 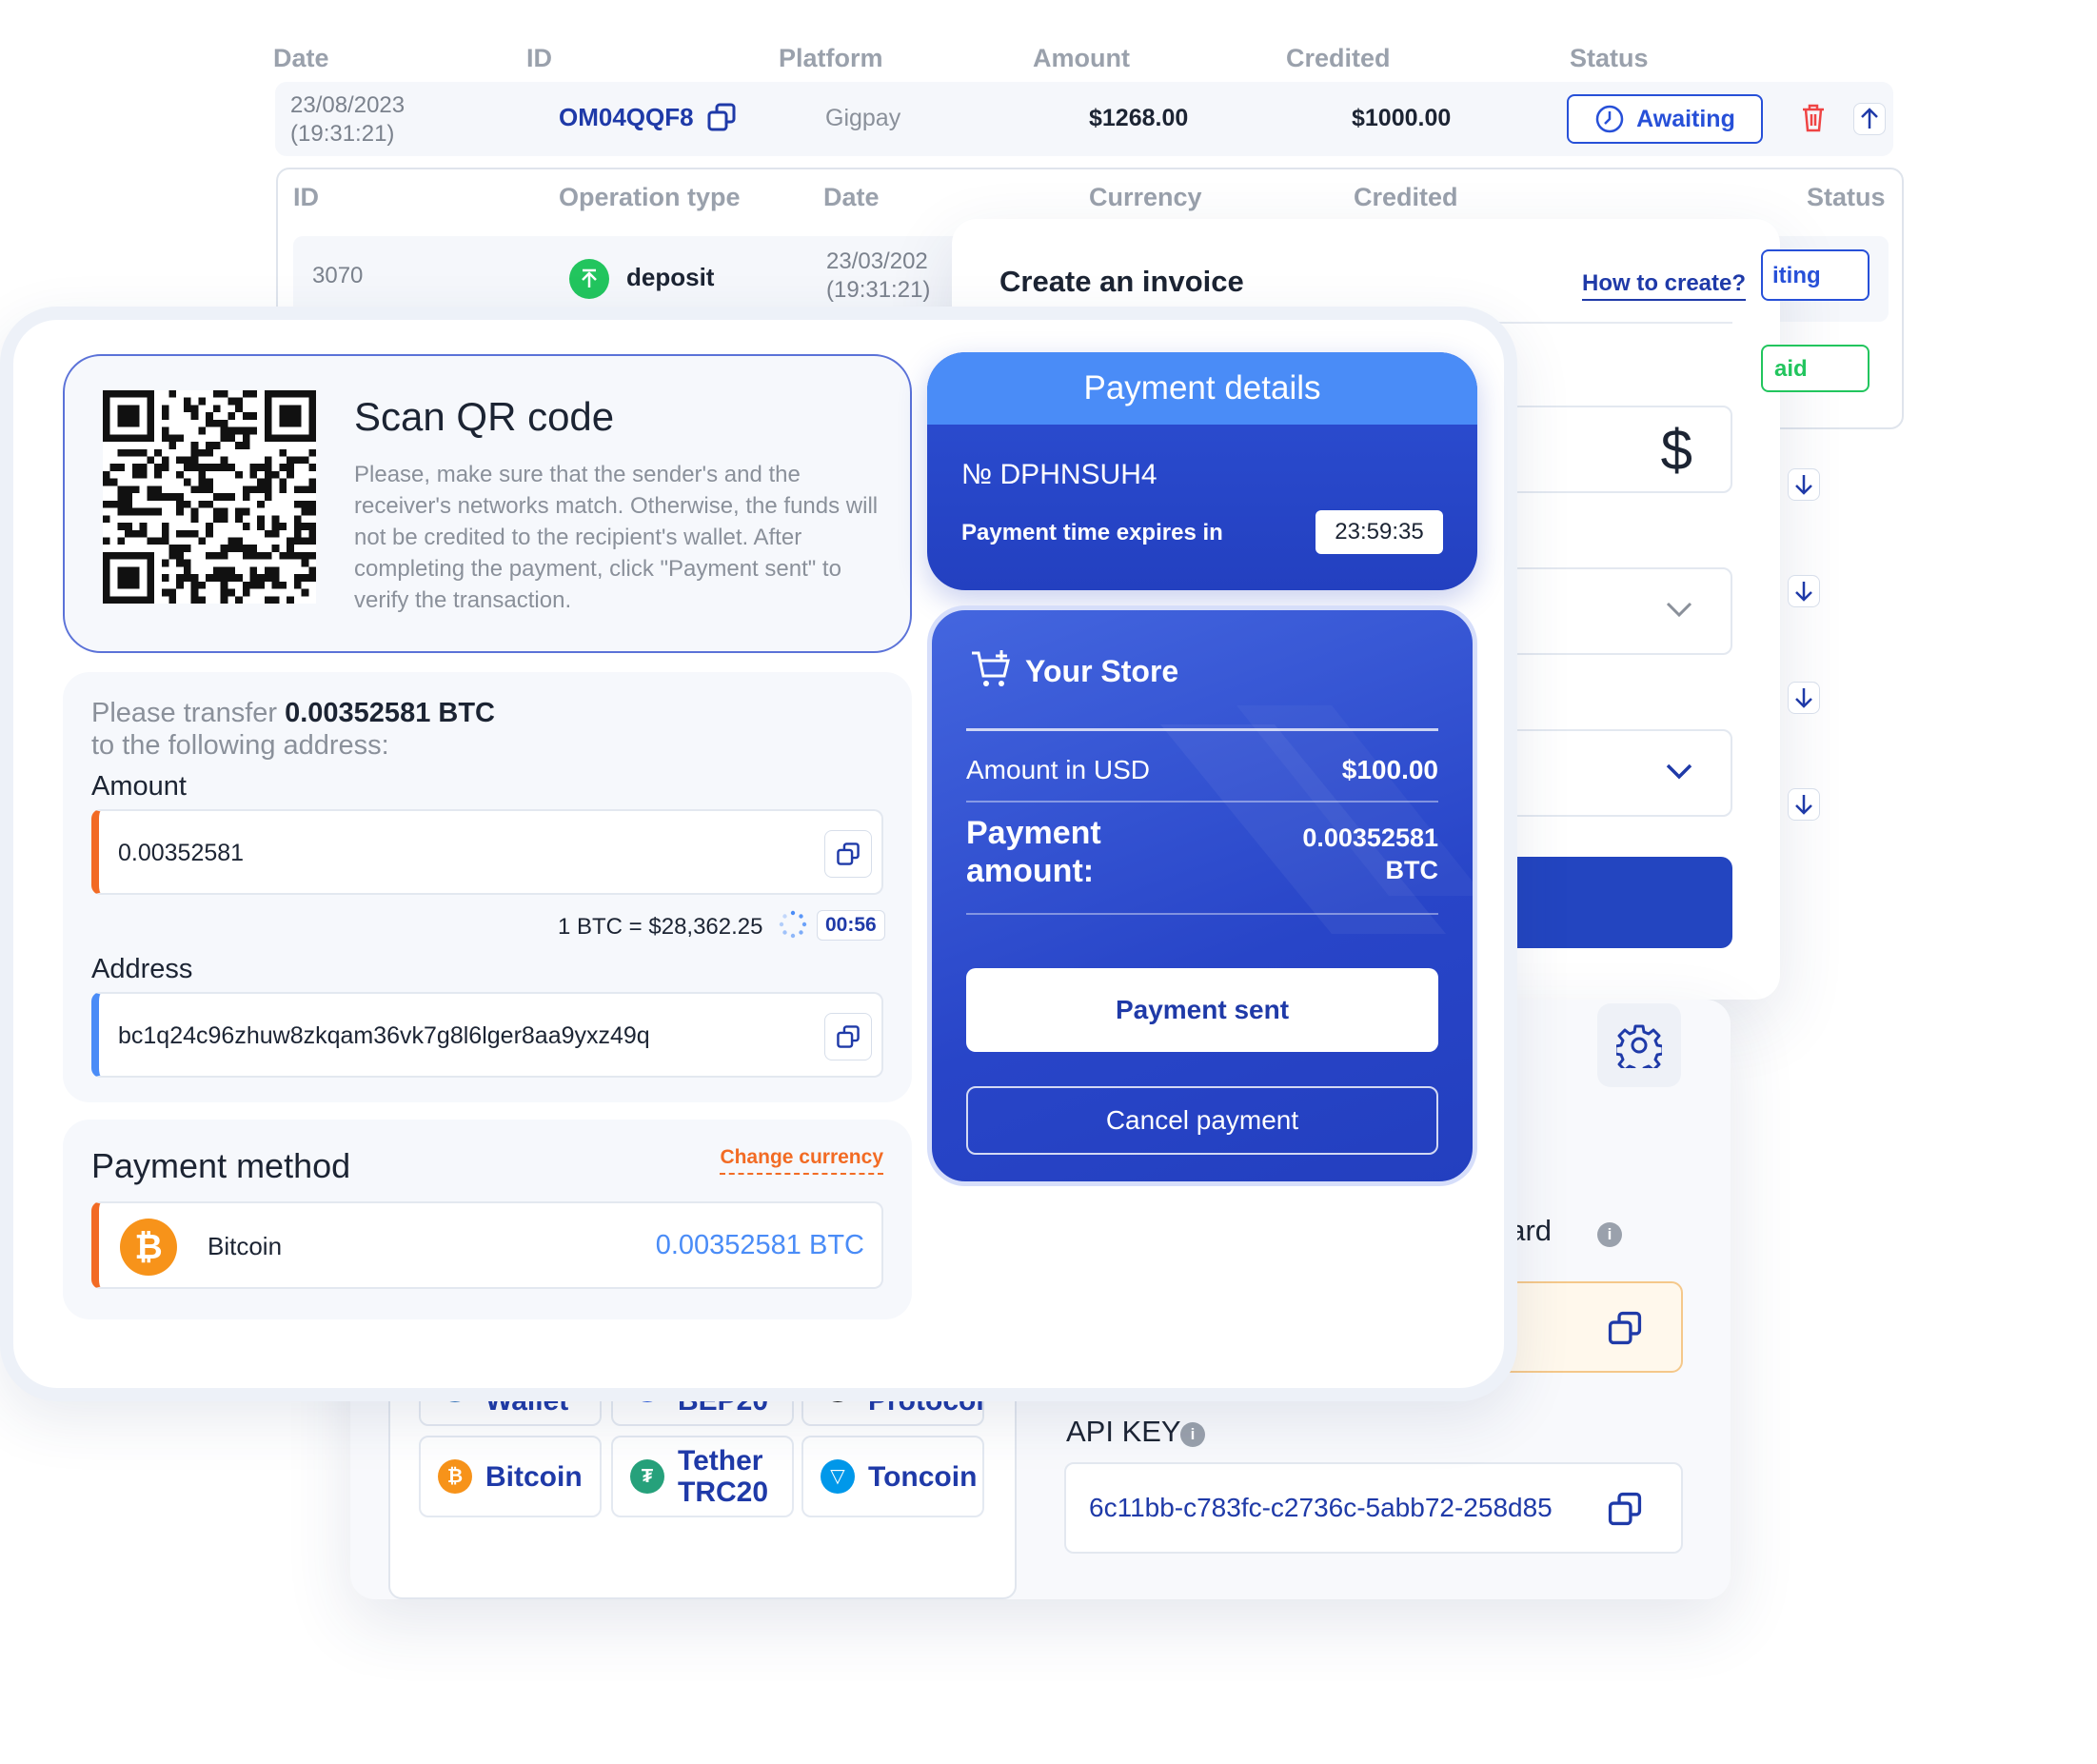 What do you see at coordinates (1202, 1120) in the screenshot?
I see `cancel-payment-button: Cancel payment` at bounding box center [1202, 1120].